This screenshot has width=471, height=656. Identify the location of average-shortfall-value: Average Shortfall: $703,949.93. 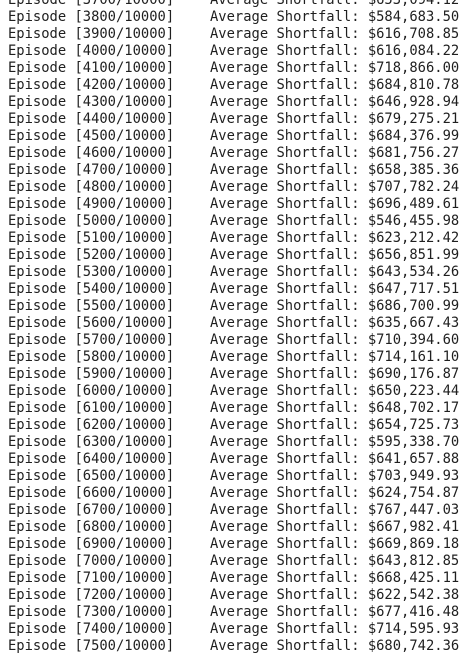
(335, 476).